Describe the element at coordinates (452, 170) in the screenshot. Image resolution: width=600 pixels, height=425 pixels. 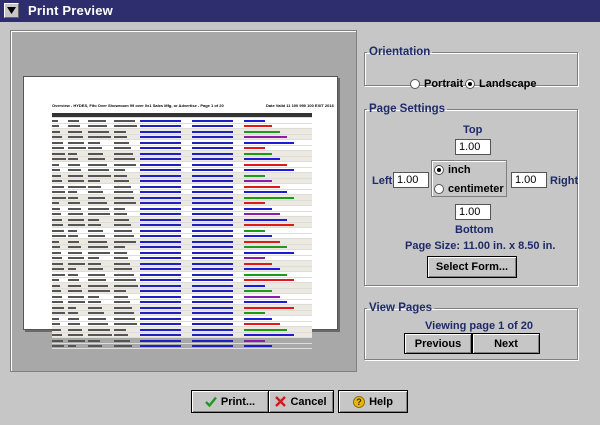
I see `inch-radio: inch` at that location.